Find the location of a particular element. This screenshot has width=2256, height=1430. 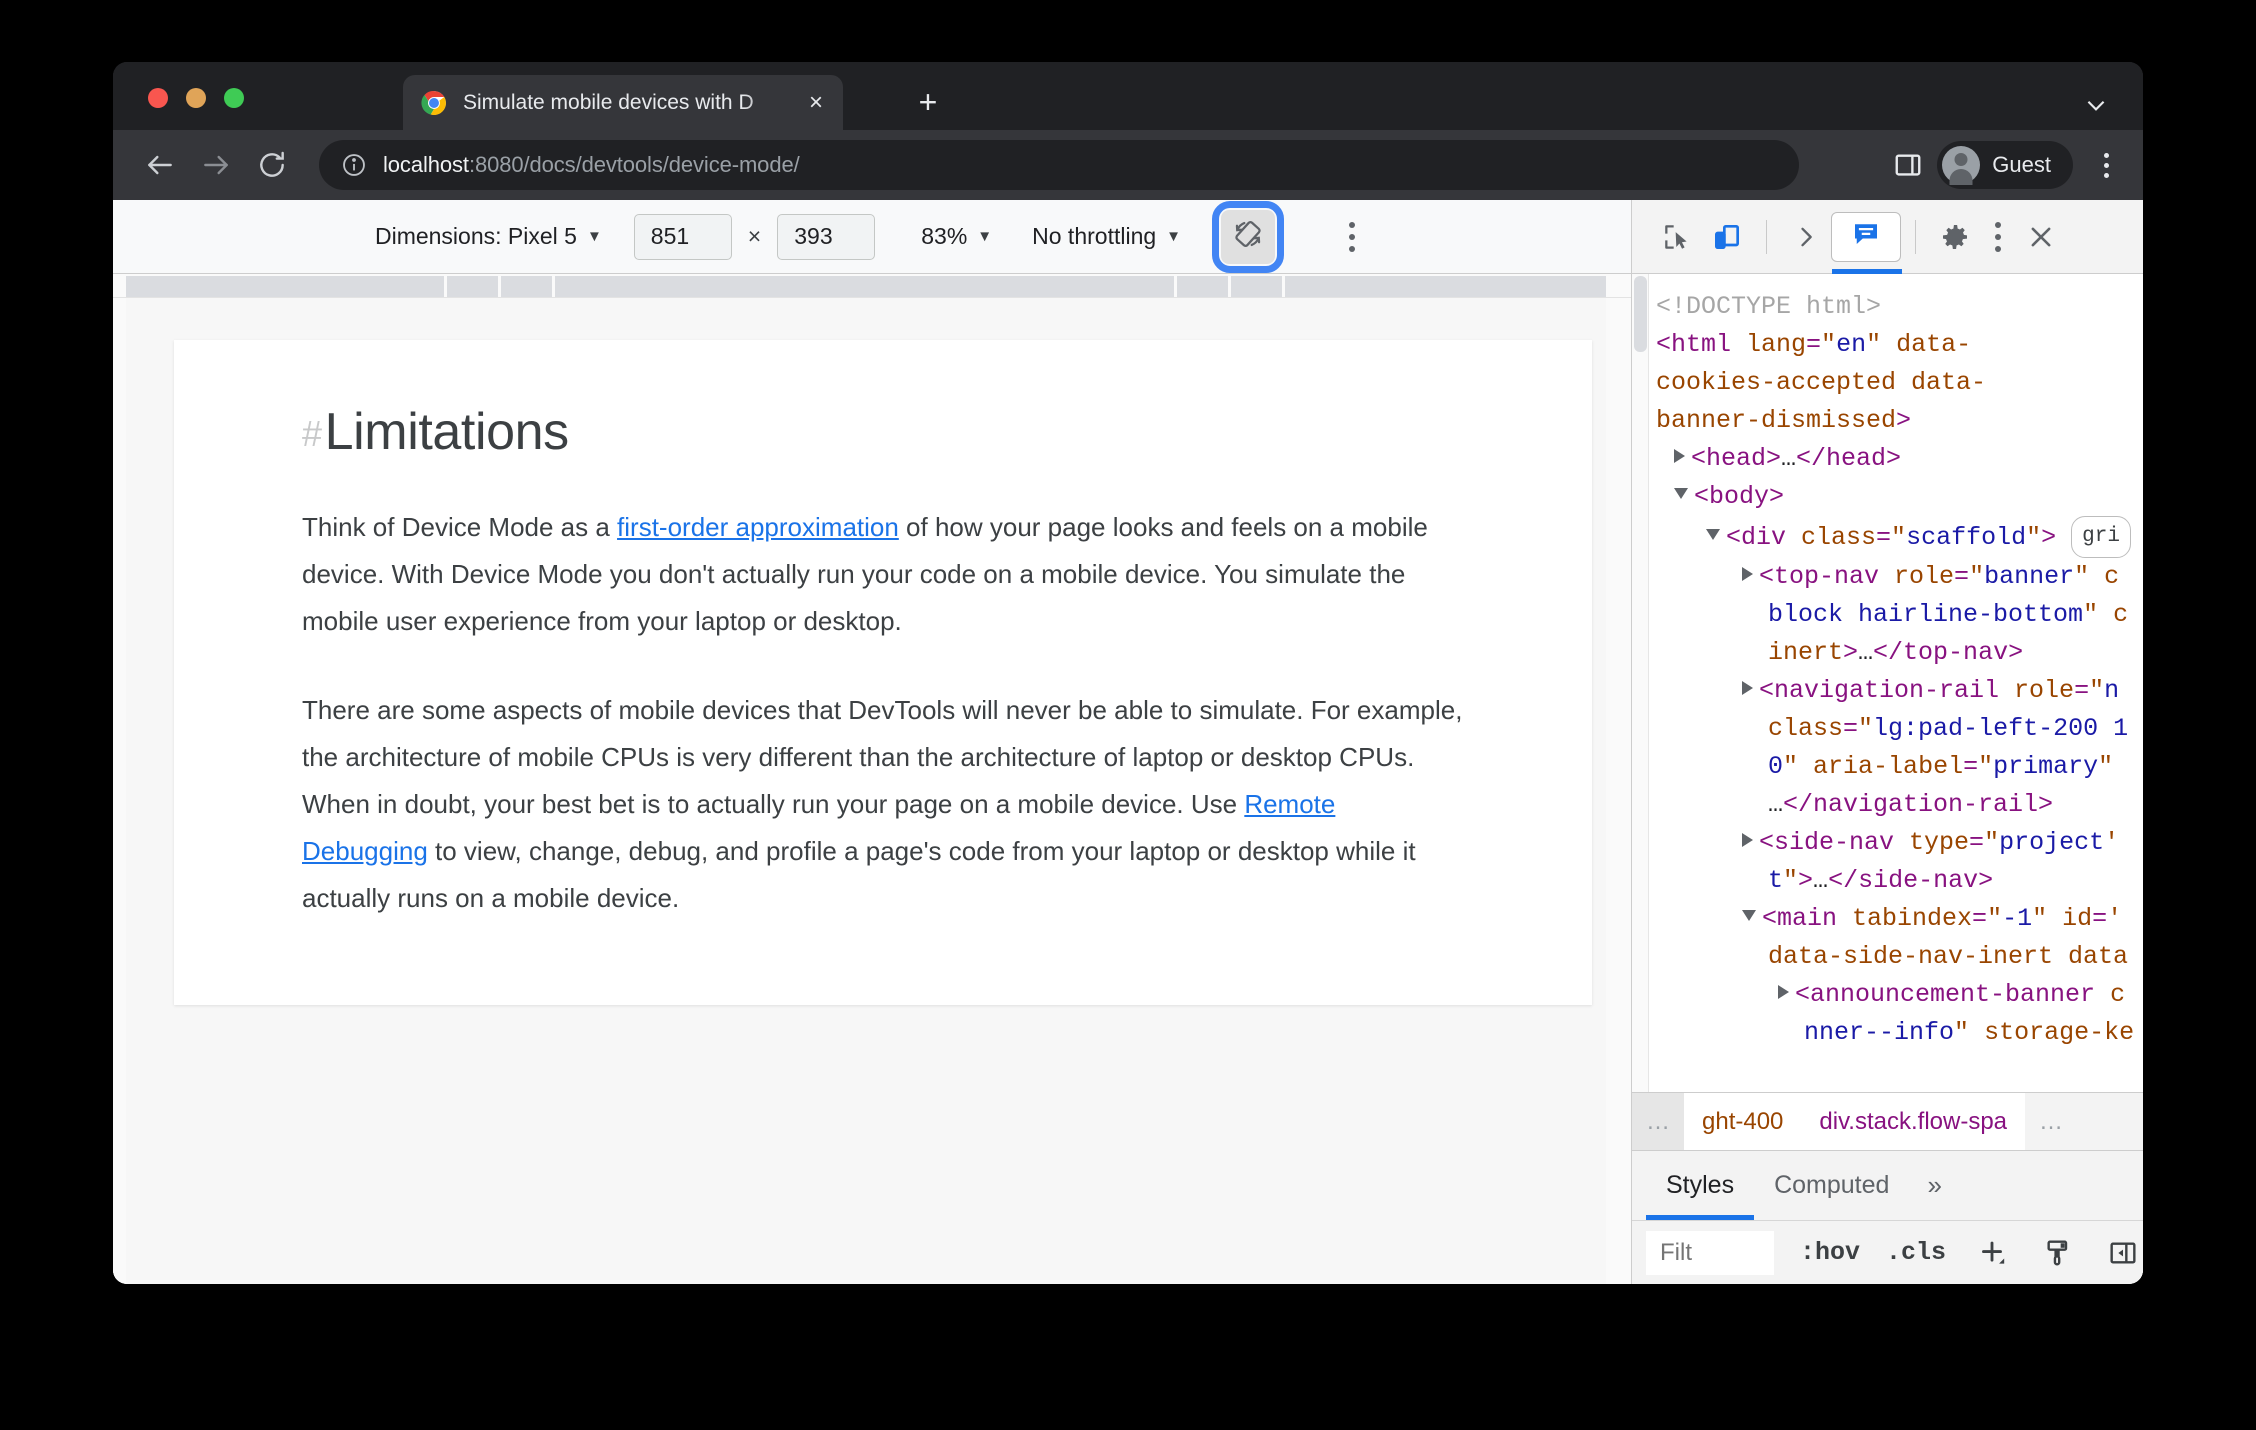

more-tabs-chevron-icon is located at coordinates (1806, 237).